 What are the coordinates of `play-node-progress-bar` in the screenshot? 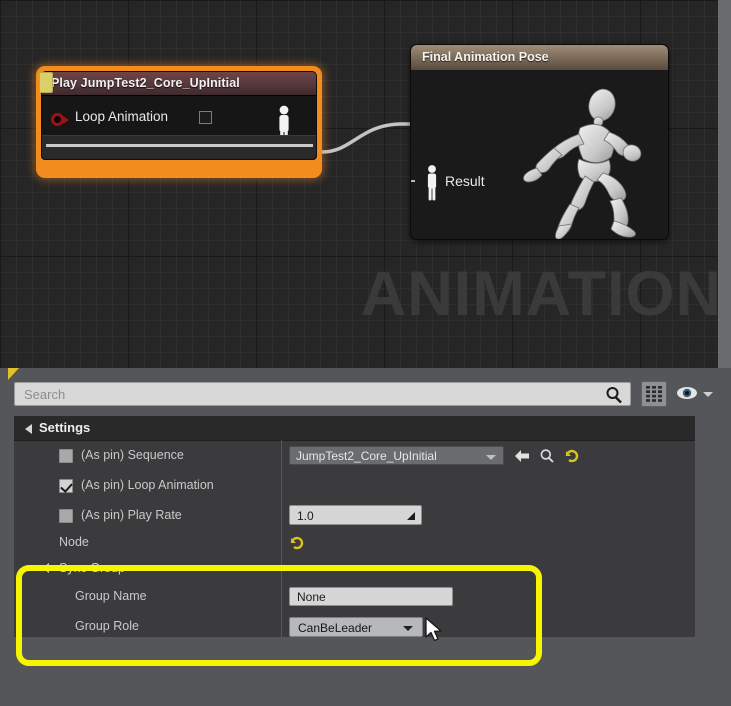 It's located at (179, 145).